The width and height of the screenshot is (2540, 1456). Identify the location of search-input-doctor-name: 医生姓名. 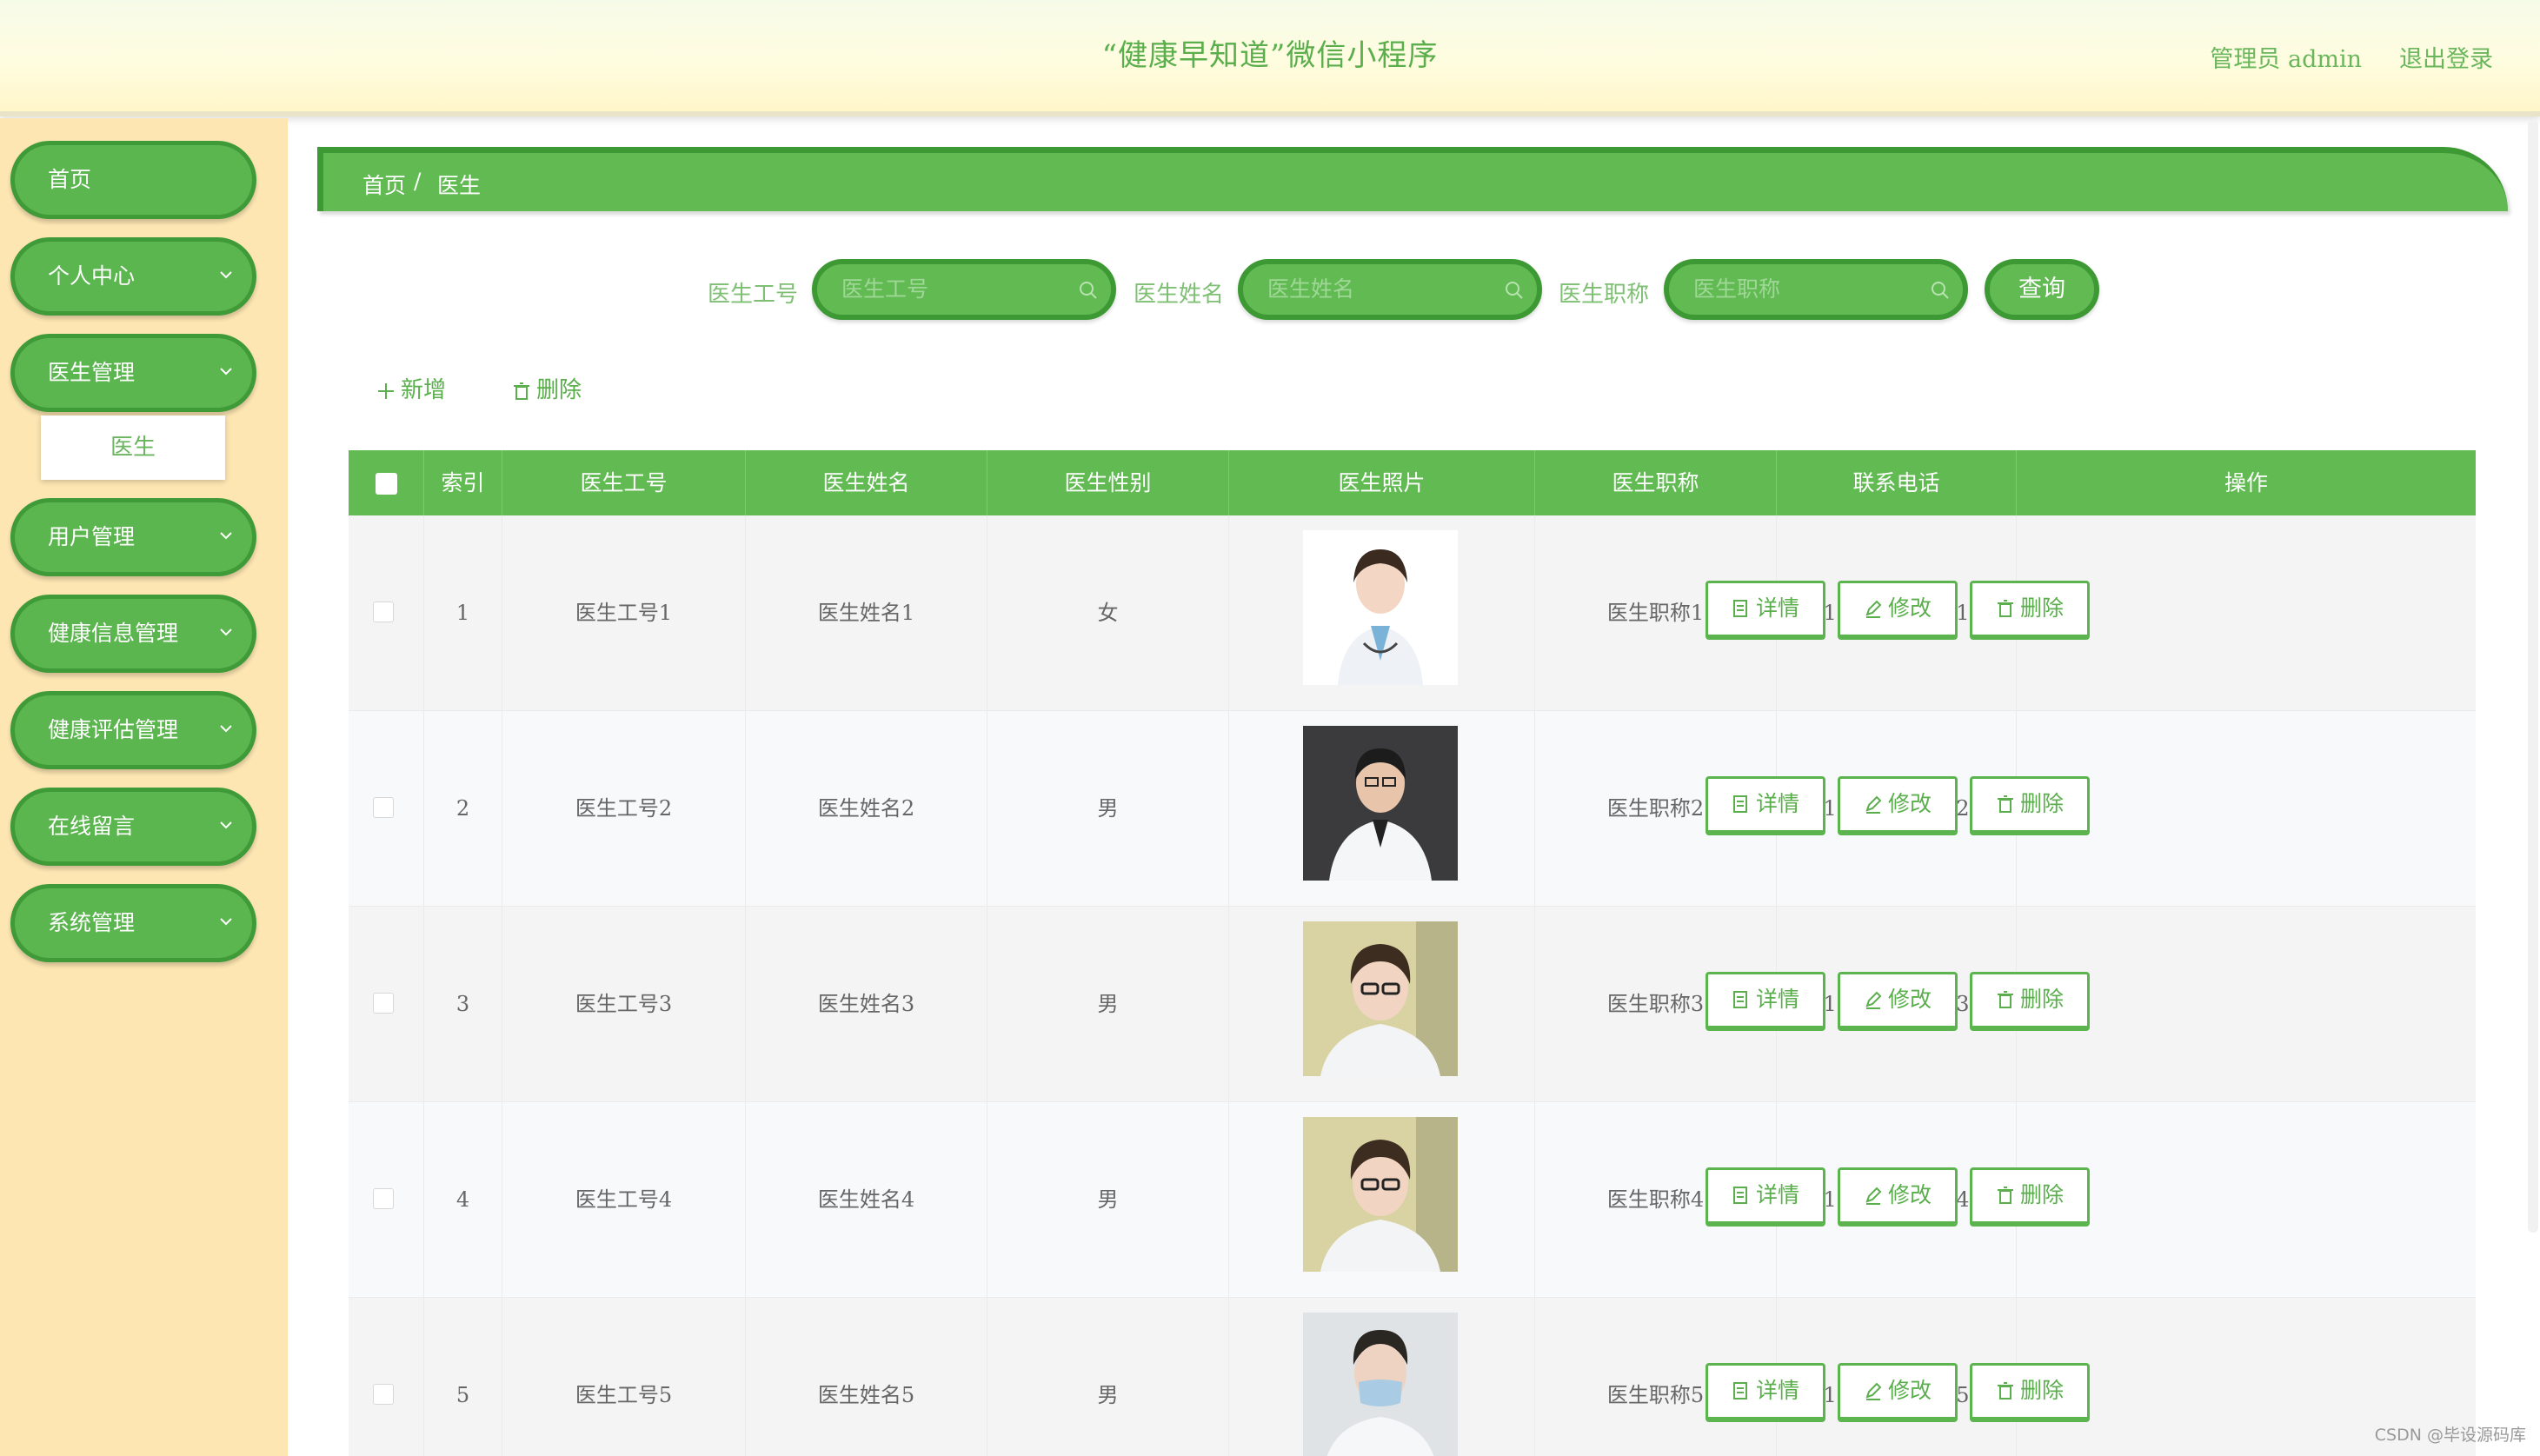
(1390, 289).